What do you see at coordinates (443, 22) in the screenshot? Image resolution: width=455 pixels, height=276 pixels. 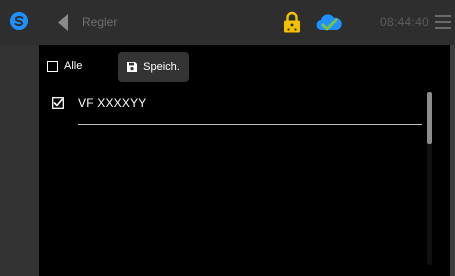 I see `menu-icon` at bounding box center [443, 22].